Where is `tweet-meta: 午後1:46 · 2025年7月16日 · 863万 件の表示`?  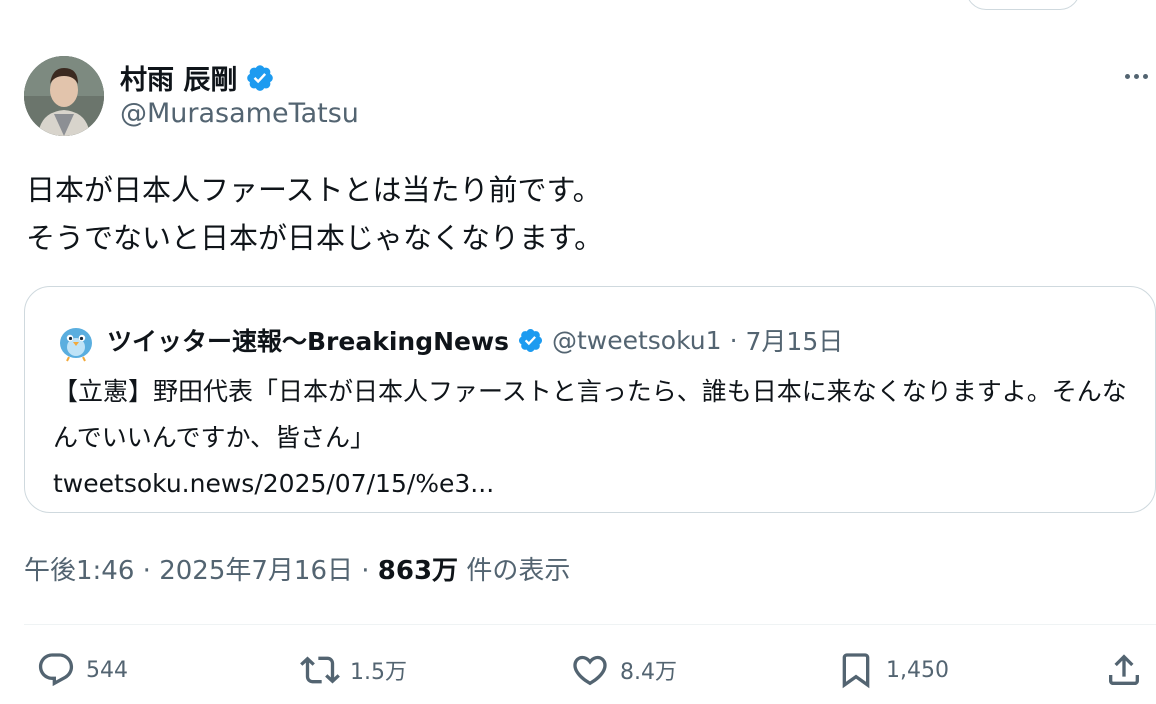
tweet-meta: 午後1:46 · 2025年7月16日 · 863万 件の表示 is located at coordinates (297, 568).